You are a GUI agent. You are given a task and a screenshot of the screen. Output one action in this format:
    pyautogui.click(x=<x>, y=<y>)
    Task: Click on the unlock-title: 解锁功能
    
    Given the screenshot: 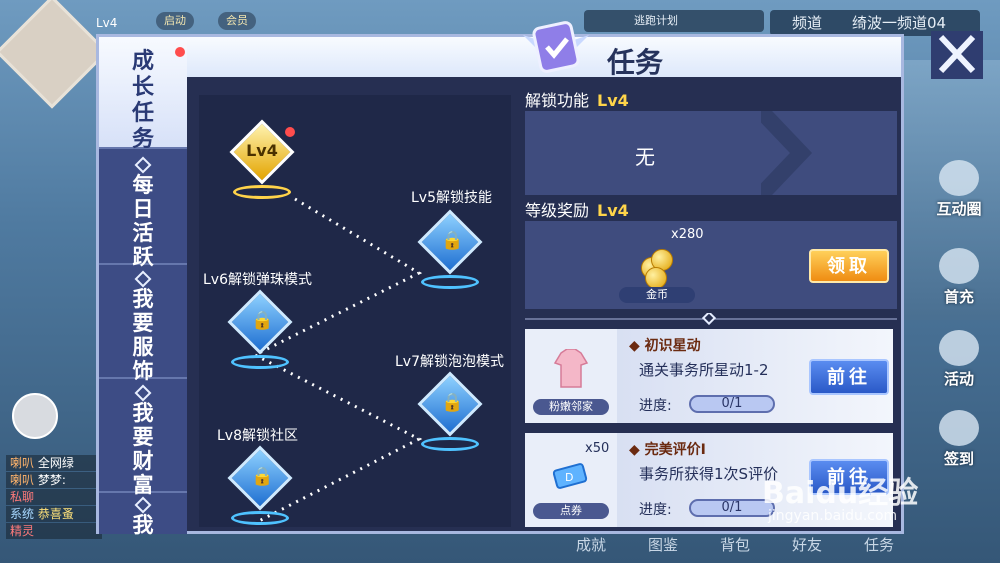 What is the action you would take?
    pyautogui.click(x=557, y=100)
    